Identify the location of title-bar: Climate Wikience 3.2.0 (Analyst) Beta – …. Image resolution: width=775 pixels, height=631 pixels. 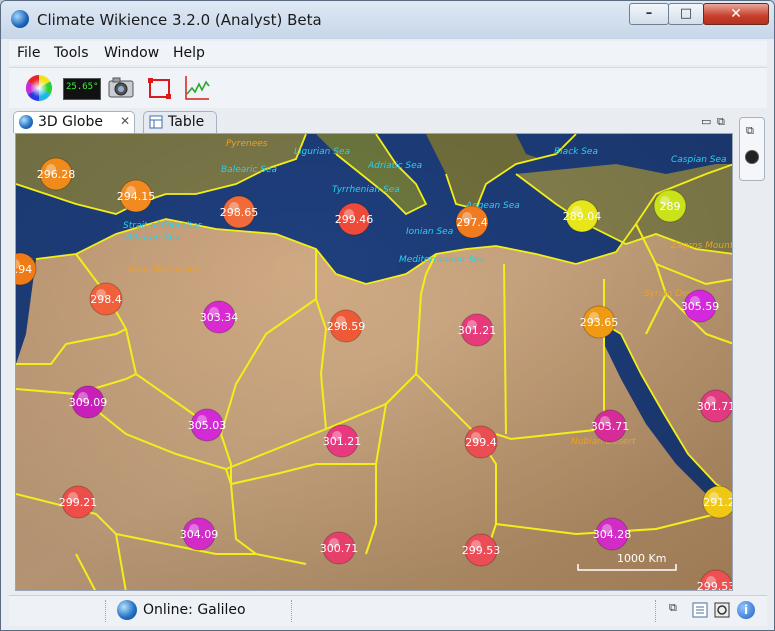
(387, 20).